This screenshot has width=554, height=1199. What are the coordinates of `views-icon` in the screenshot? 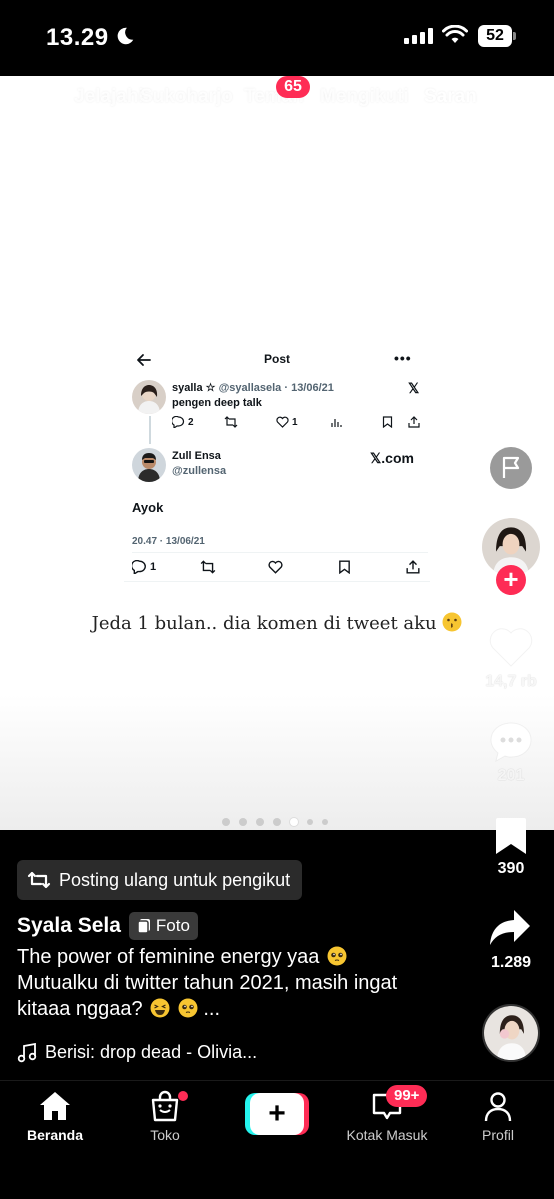 It's located at (336, 422).